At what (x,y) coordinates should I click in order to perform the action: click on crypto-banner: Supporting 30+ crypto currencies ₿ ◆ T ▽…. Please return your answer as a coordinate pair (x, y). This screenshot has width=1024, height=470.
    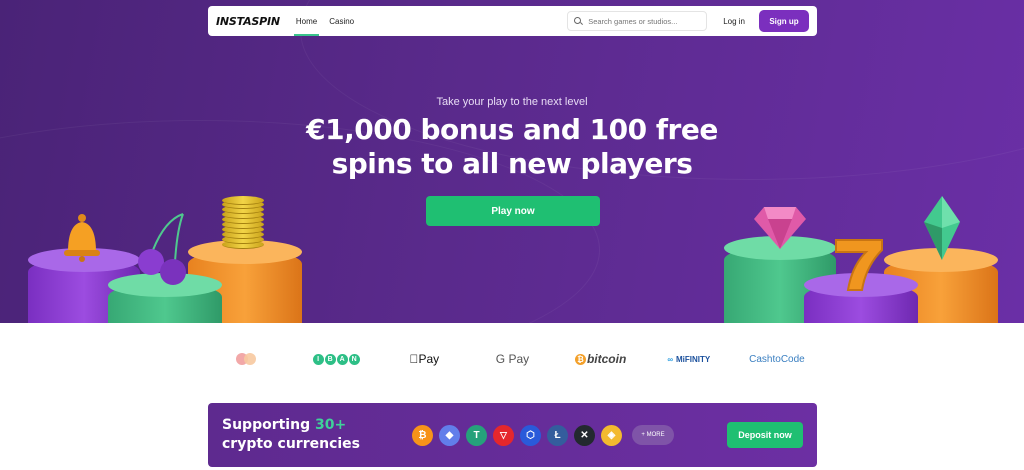
    Looking at the image, I should click on (512, 435).